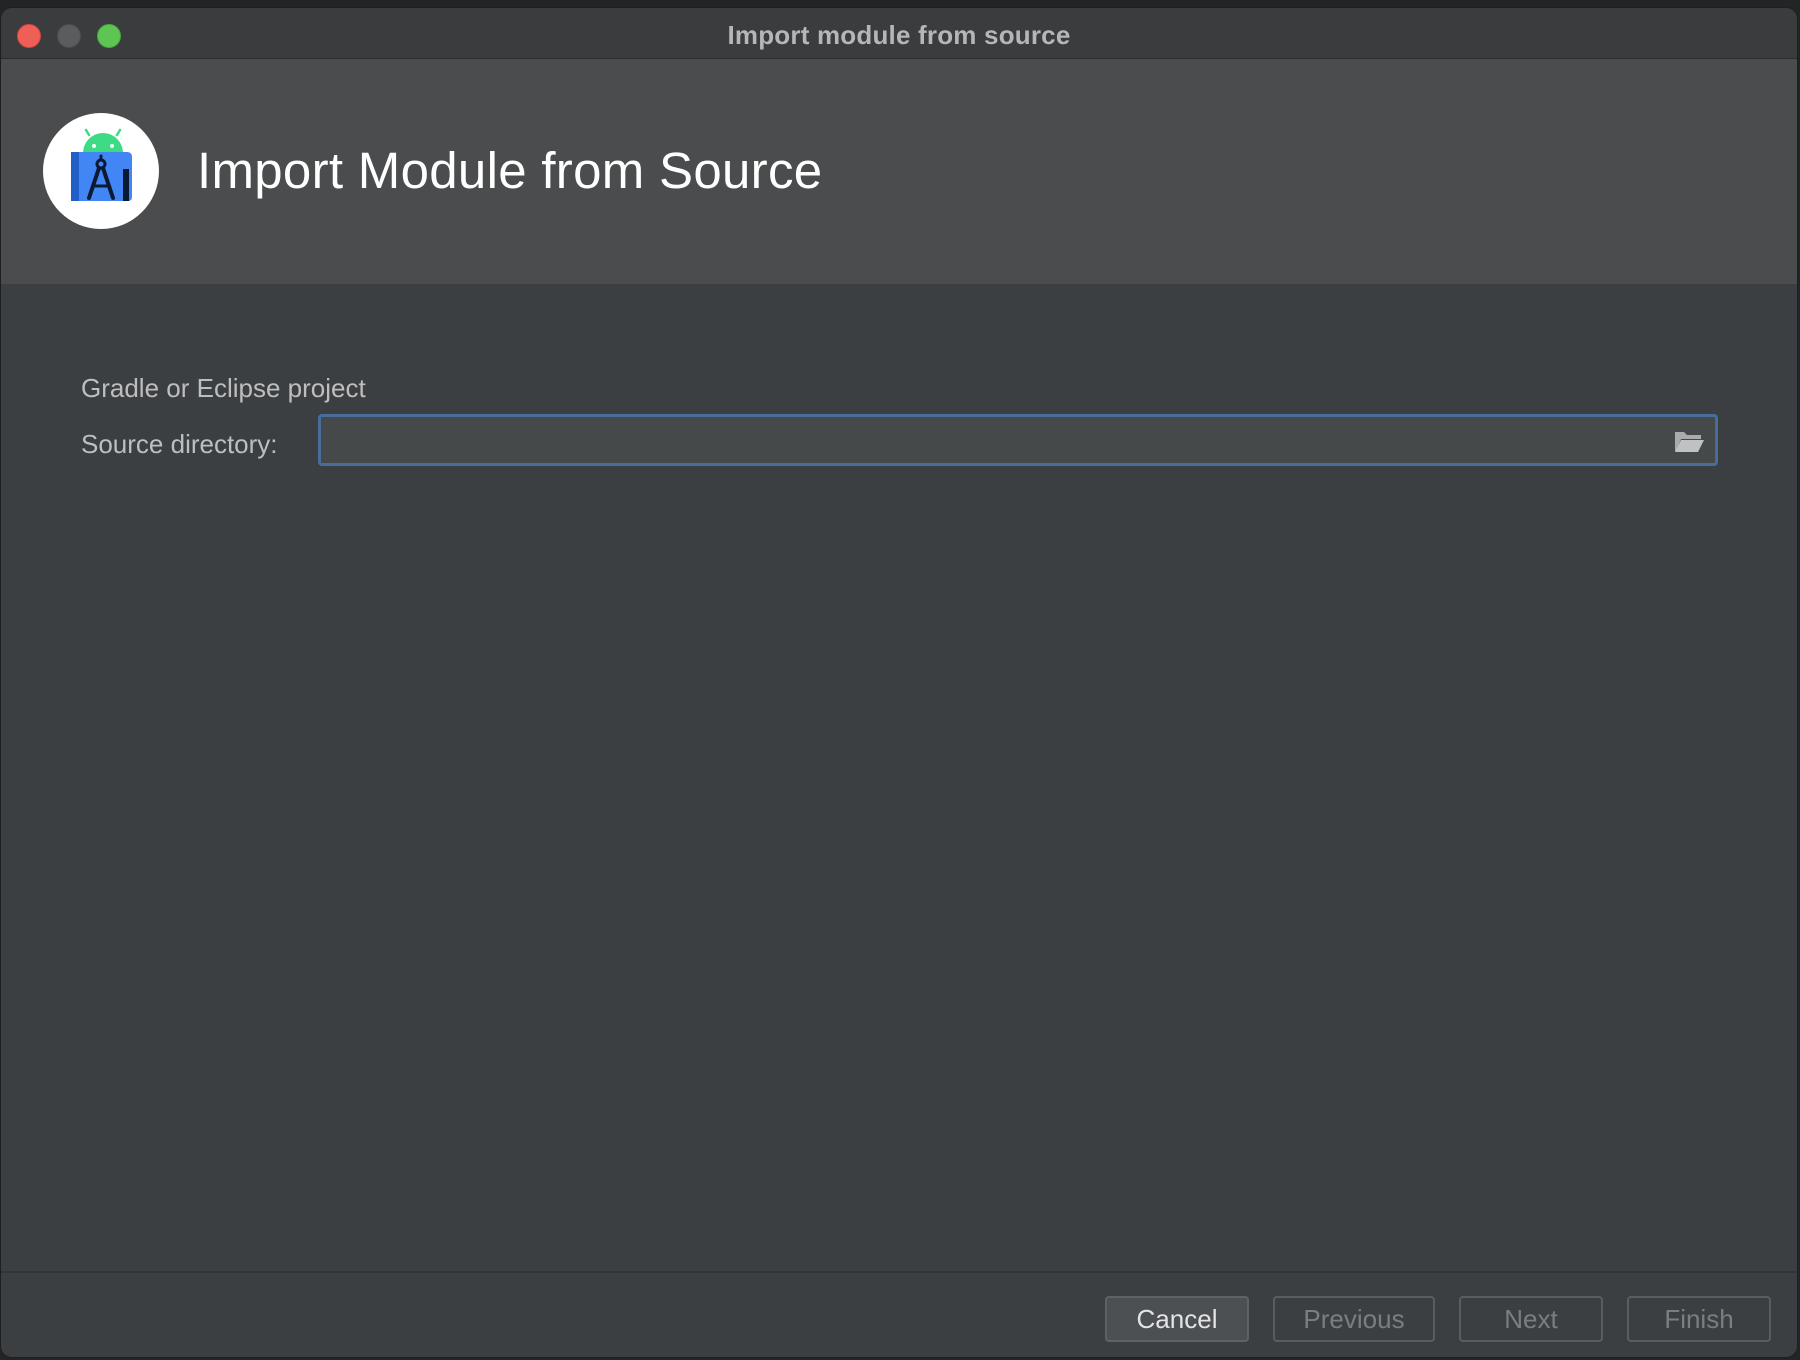 The image size is (1800, 1360). I want to click on folder-open-icon, so click(1689, 441).